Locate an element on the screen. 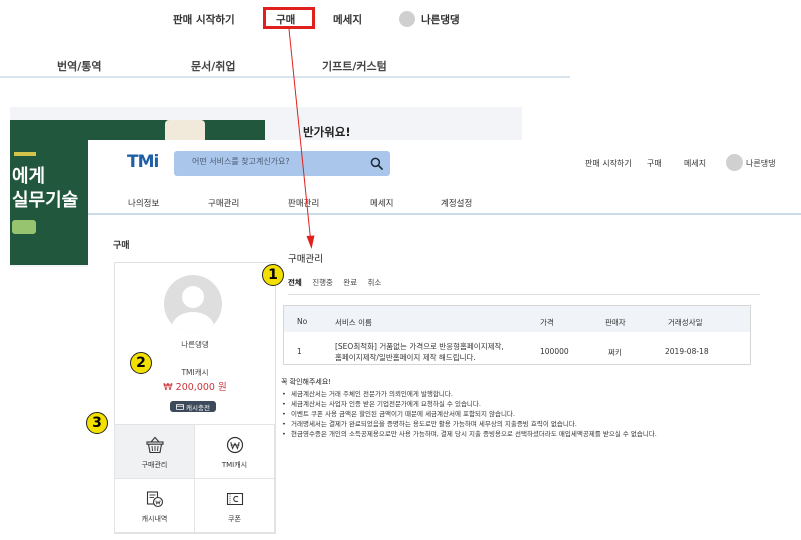 This screenshot has height=540, width=801. menu-coupon: 쿠폰 is located at coordinates (234, 505).